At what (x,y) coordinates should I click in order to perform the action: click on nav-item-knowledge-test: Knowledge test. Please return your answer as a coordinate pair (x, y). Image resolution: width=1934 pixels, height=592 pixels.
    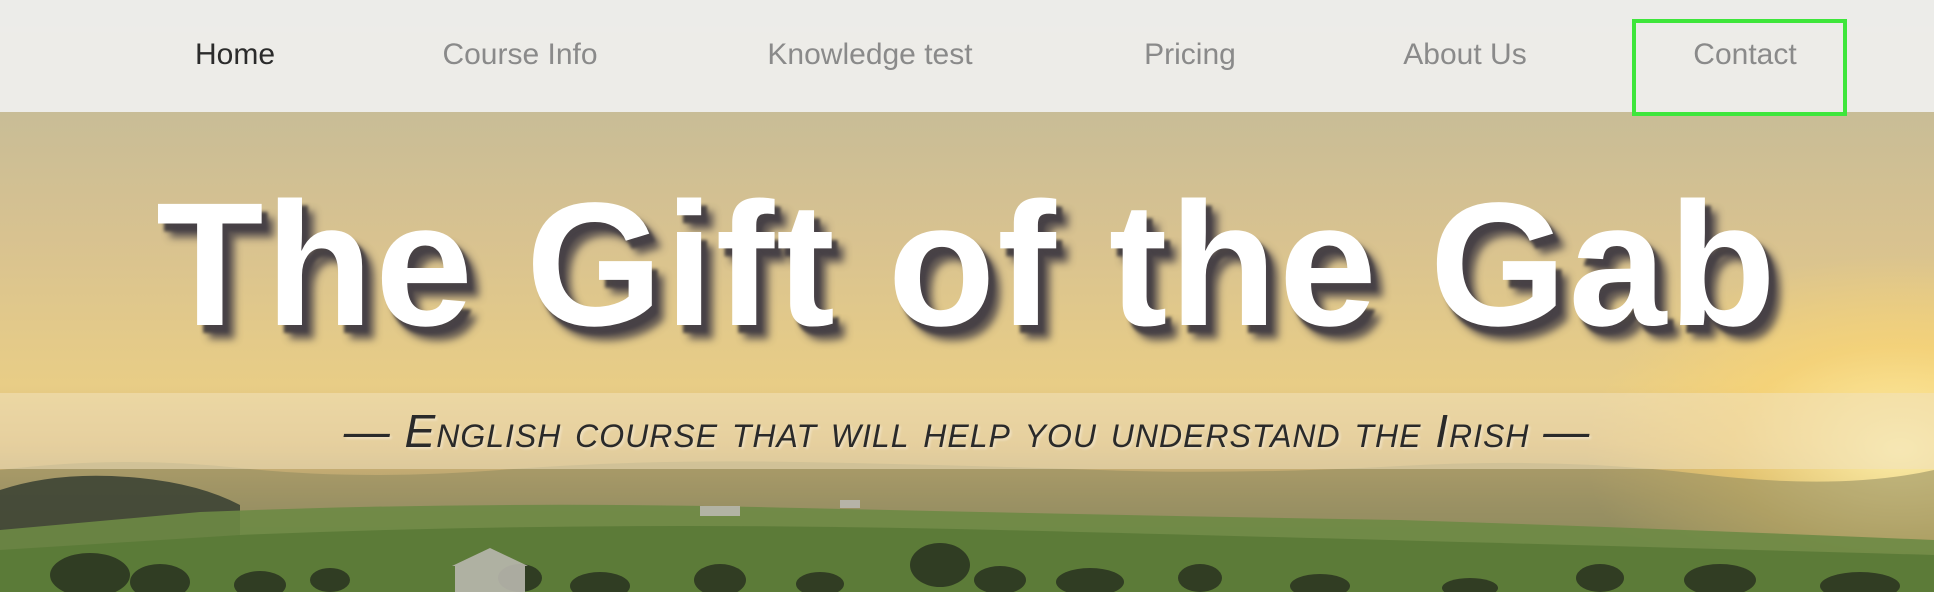
    Looking at the image, I should click on (870, 56).